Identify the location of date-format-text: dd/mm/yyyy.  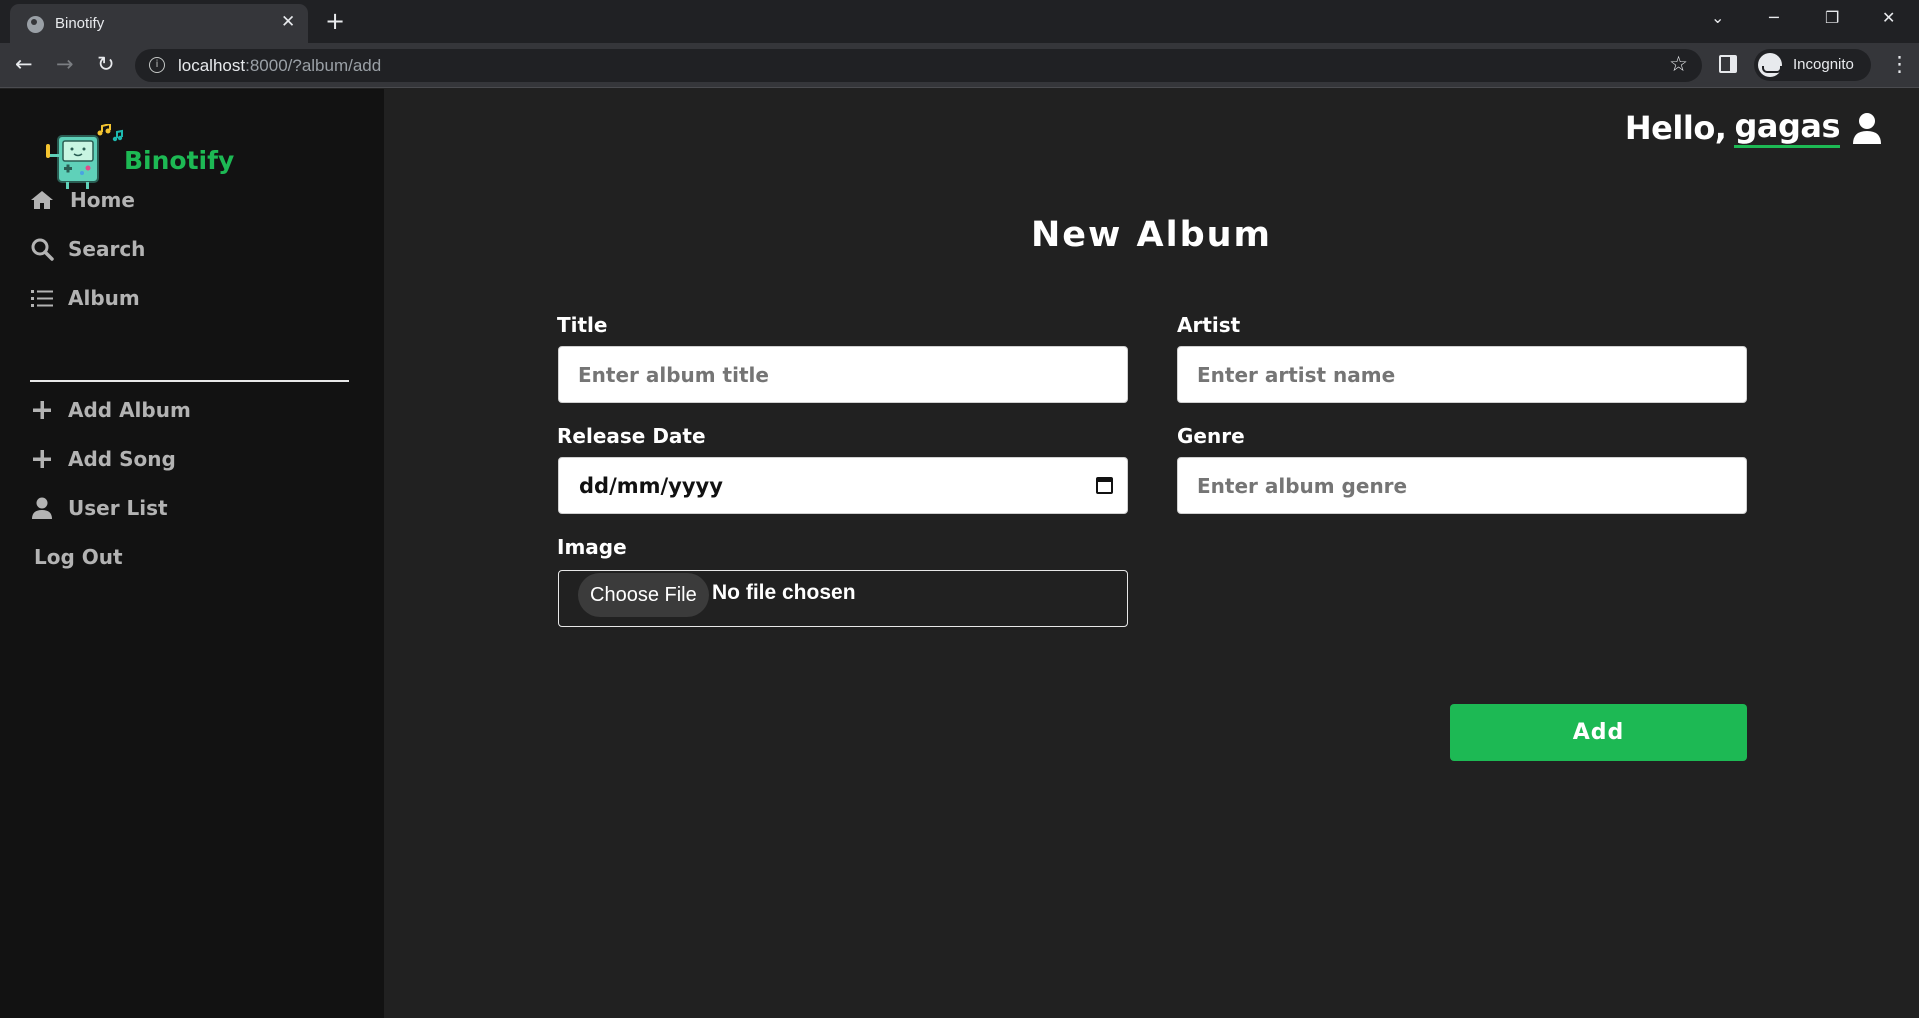
(651, 485).